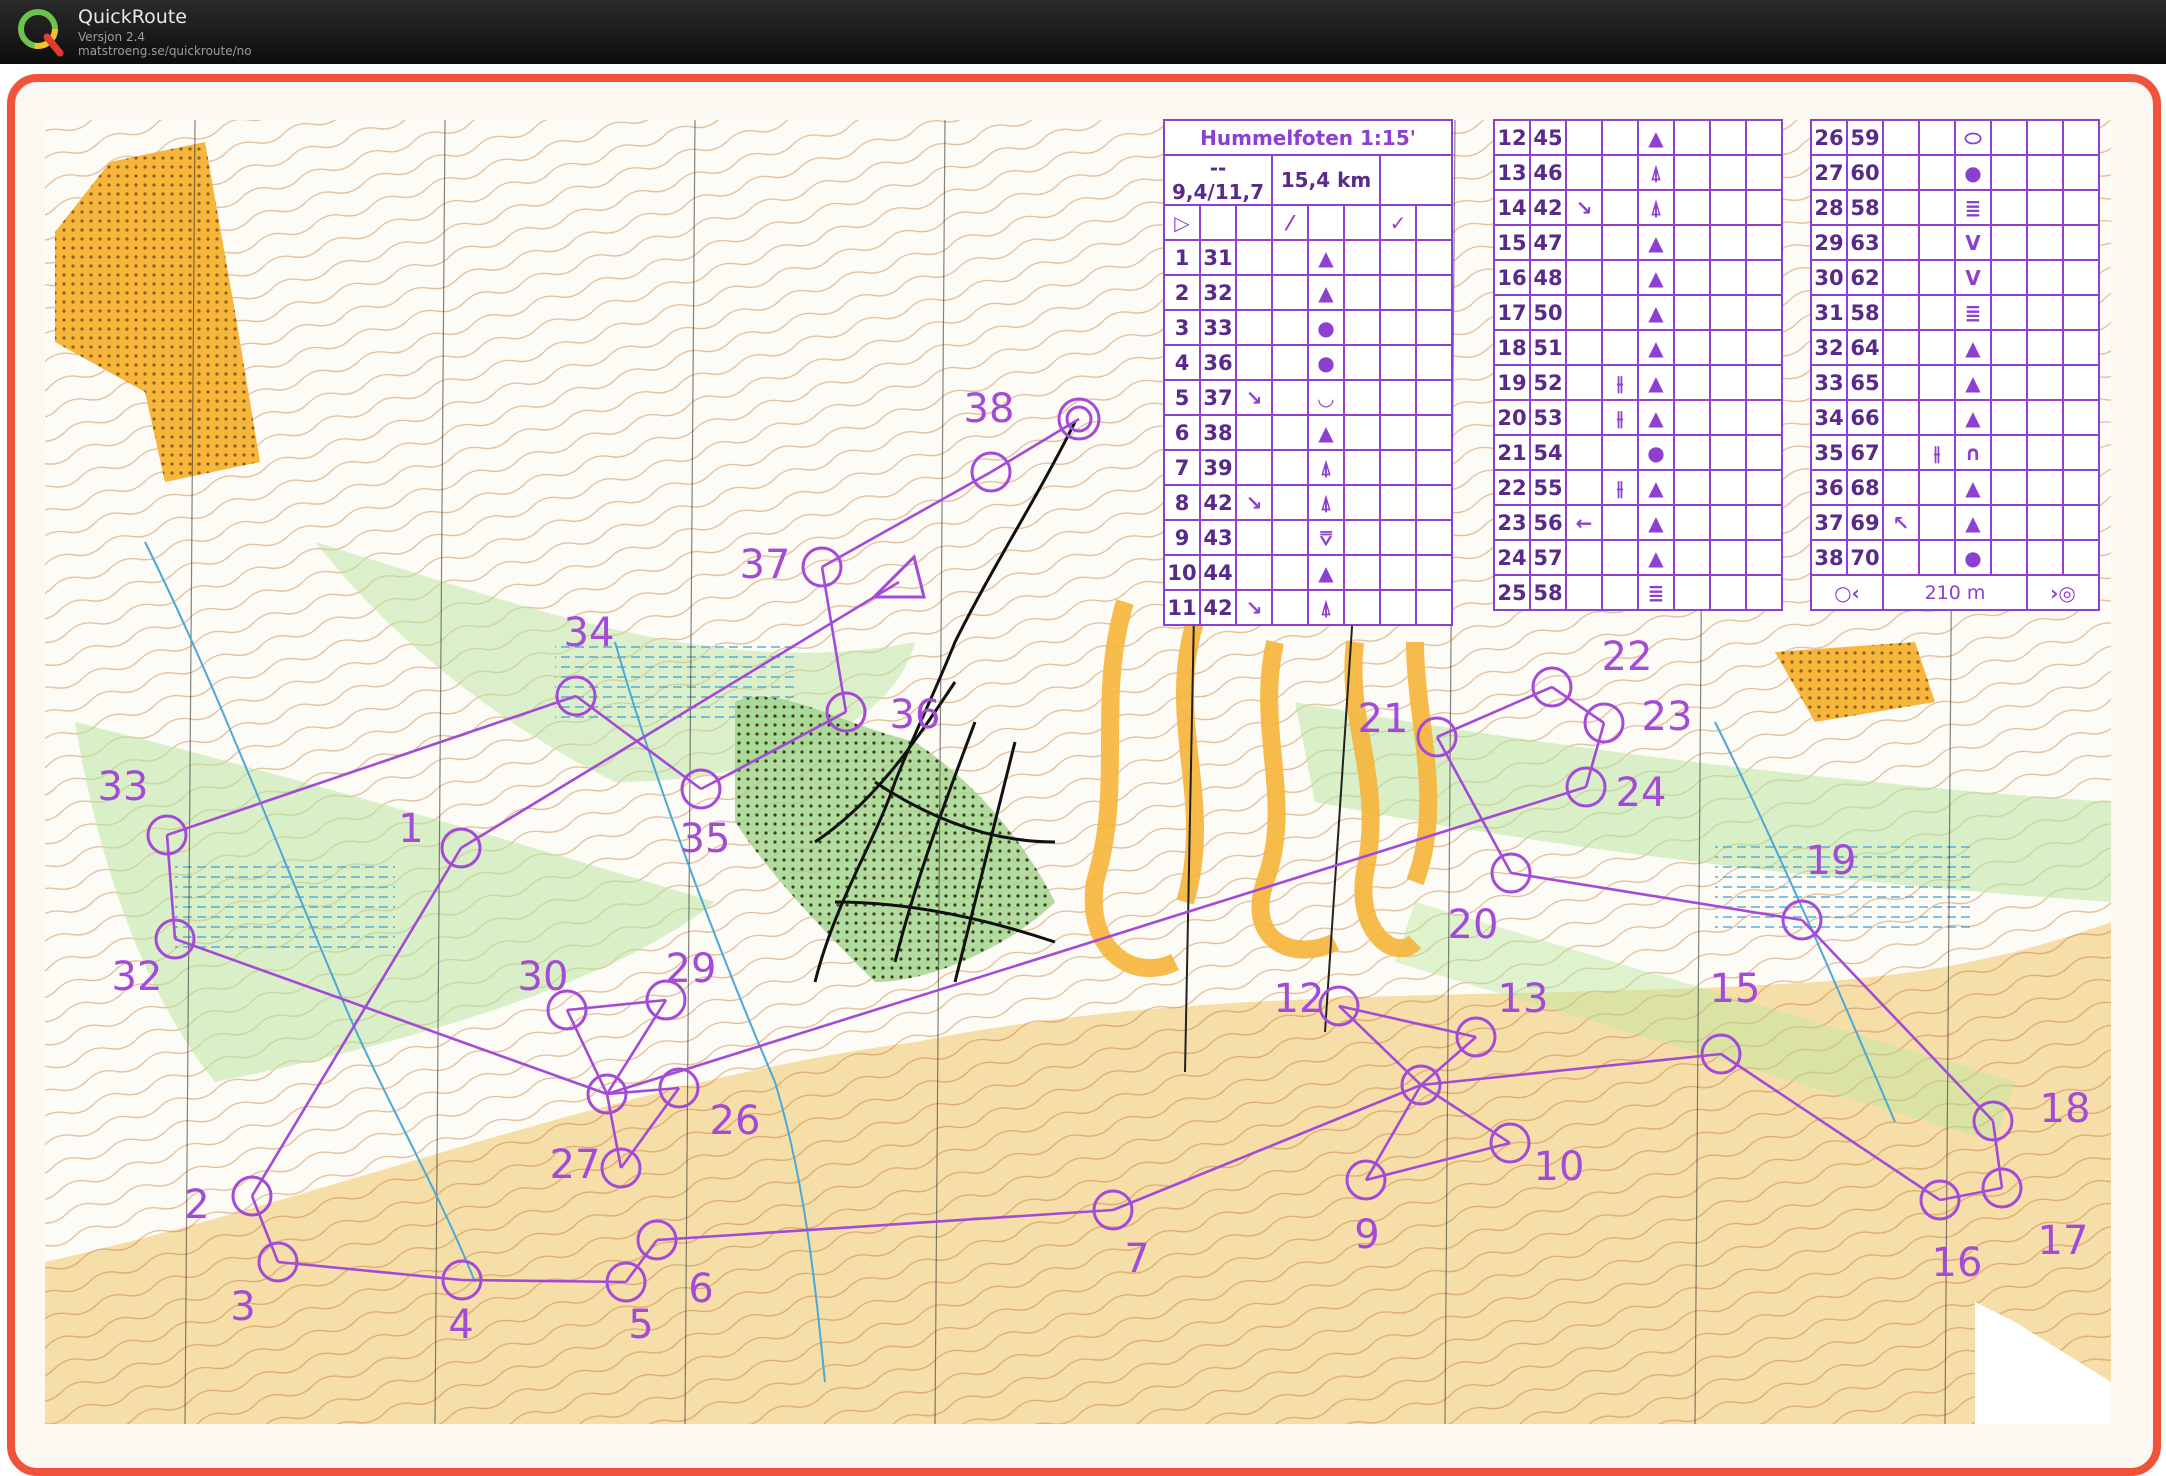 Image resolution: width=2166 pixels, height=1476 pixels. What do you see at coordinates (1182, 432) in the screenshot?
I see `control-number: 6` at bounding box center [1182, 432].